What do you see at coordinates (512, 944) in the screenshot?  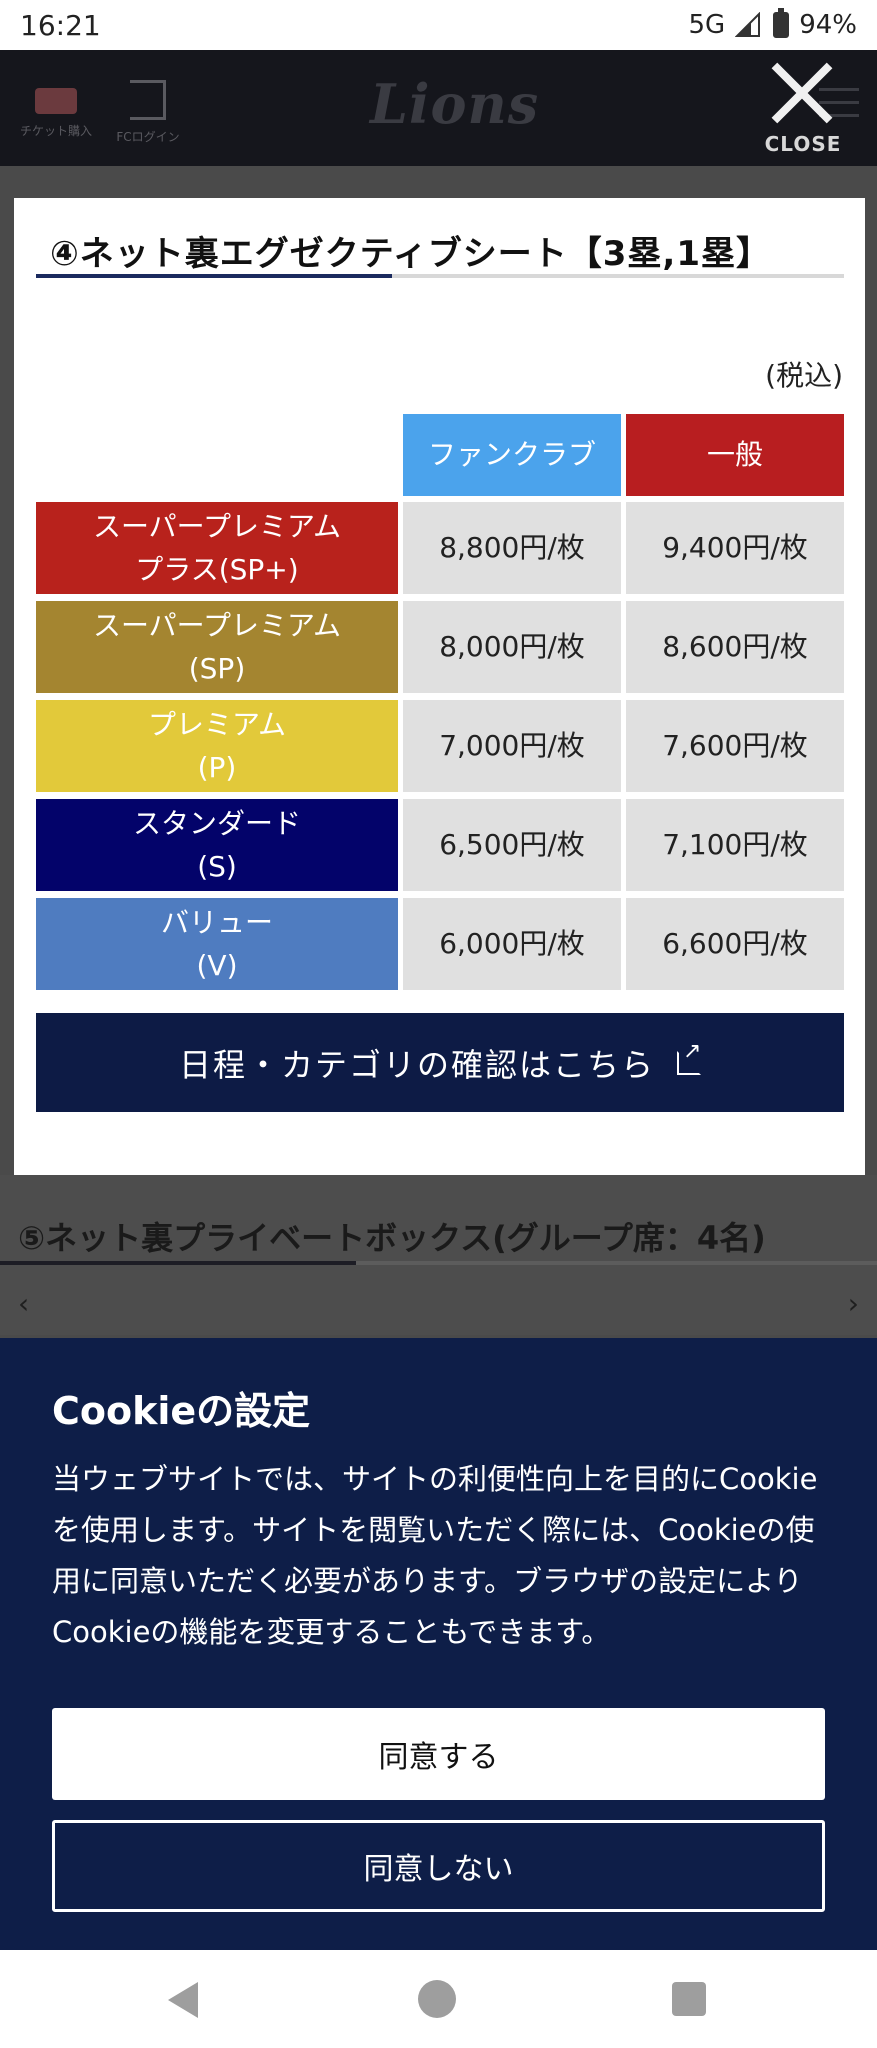 I see `price-fanclub-v: 6,000円/枚` at bounding box center [512, 944].